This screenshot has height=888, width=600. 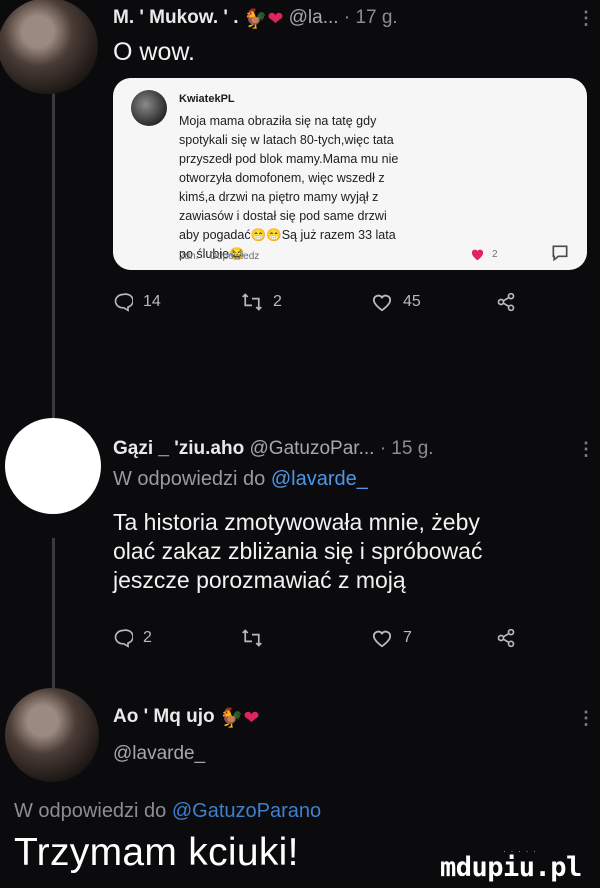 I want to click on tweet-actions: 14 2 45, so click(x=348, y=302).